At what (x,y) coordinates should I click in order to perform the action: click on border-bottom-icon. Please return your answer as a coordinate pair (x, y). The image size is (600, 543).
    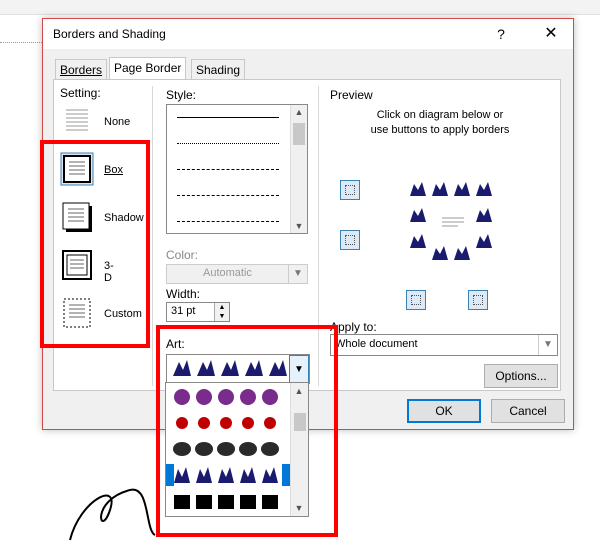
    Looking at the image, I should click on (350, 240).